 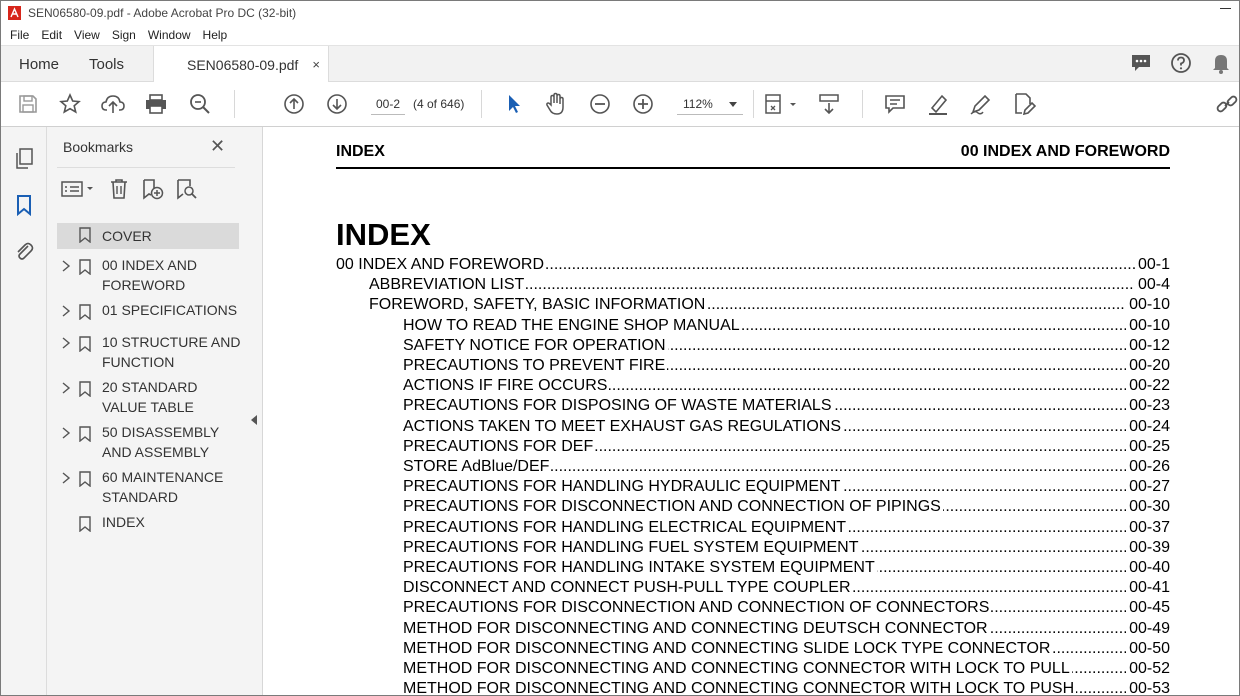 What do you see at coordinates (24, 205) in the screenshot?
I see `bookmark-panel-icon` at bounding box center [24, 205].